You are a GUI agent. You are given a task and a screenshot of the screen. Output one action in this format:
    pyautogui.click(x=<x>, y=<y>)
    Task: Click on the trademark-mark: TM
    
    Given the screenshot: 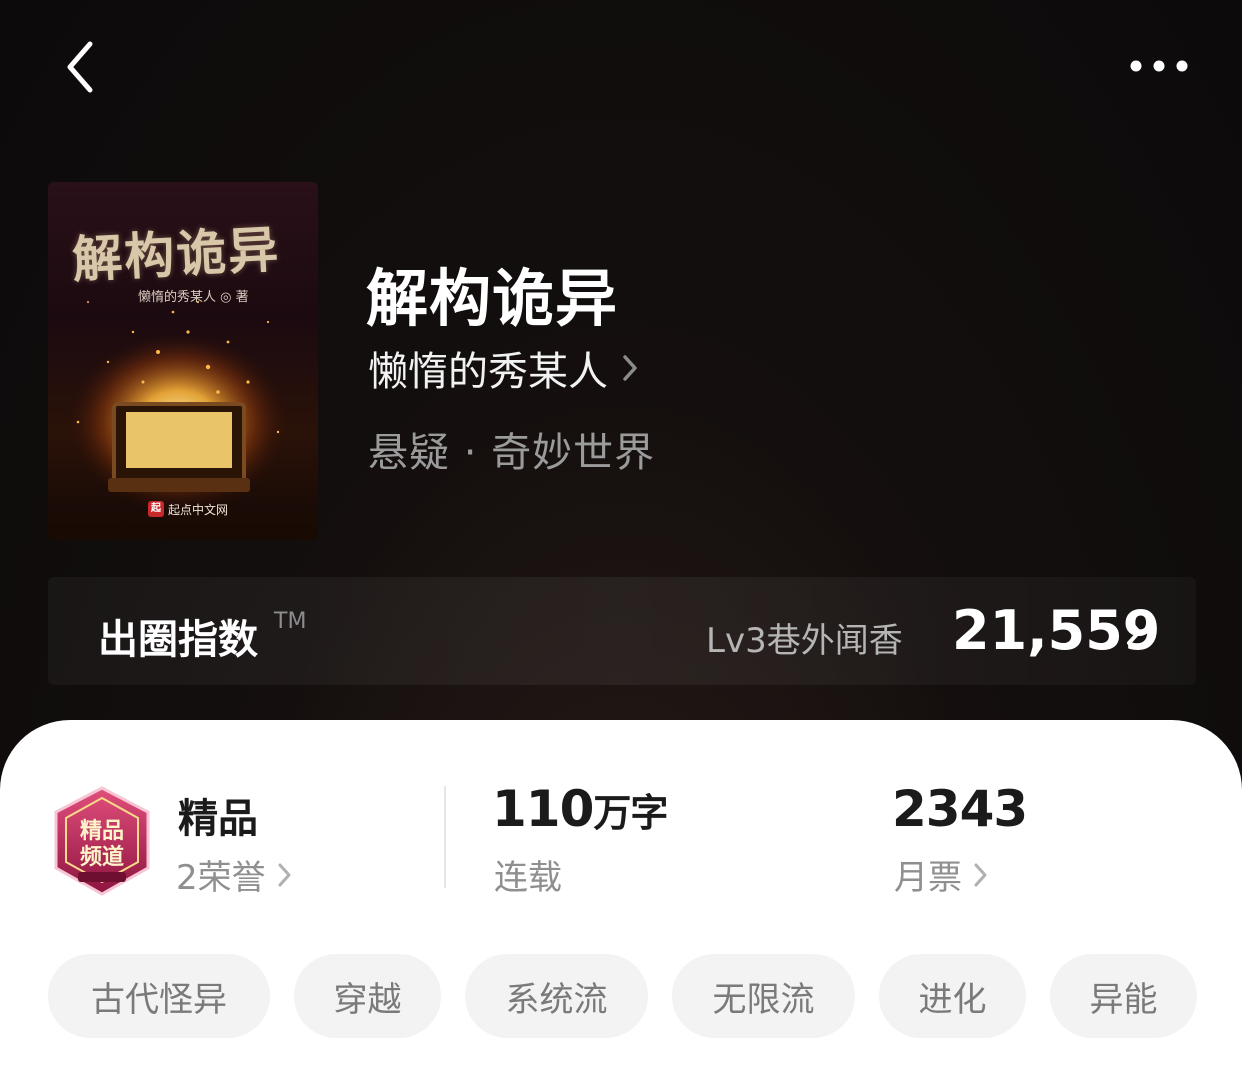 What is the action you would take?
    pyautogui.click(x=290, y=621)
    